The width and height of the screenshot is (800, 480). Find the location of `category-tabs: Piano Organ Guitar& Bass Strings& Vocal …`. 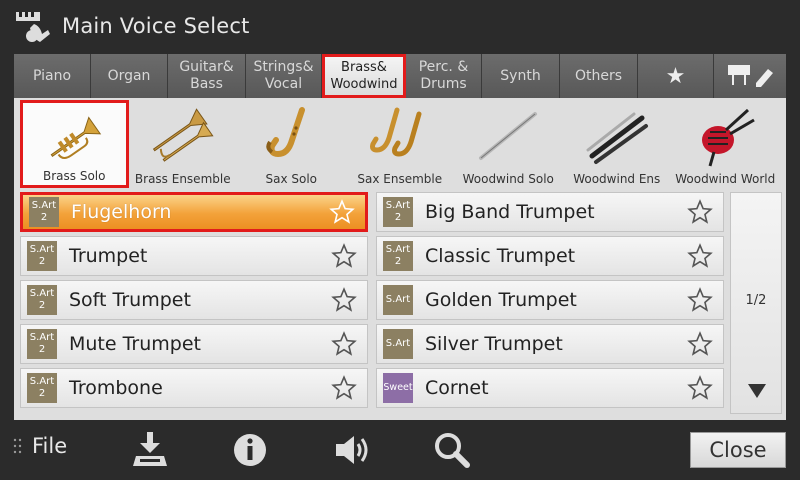

category-tabs: Piano Organ Guitar& Bass Strings& Vocal … is located at coordinates (400, 76).